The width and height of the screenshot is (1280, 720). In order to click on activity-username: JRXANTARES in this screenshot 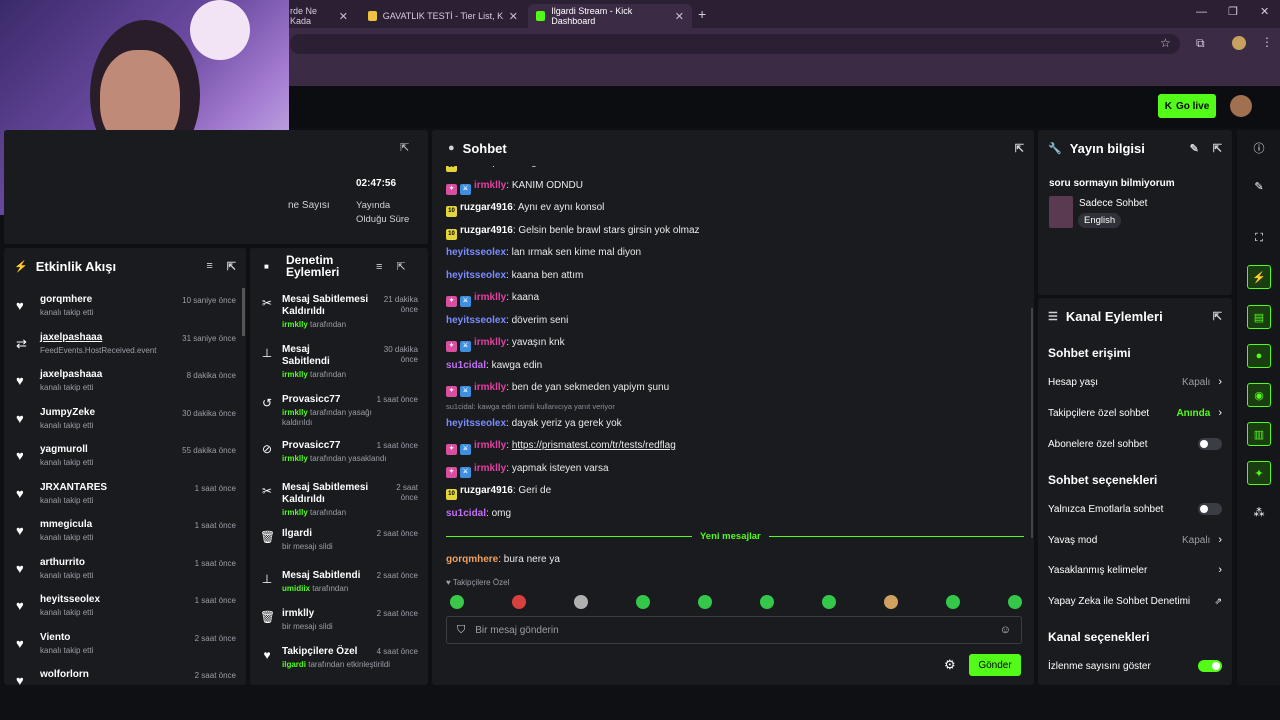, I will do `click(73, 487)`.